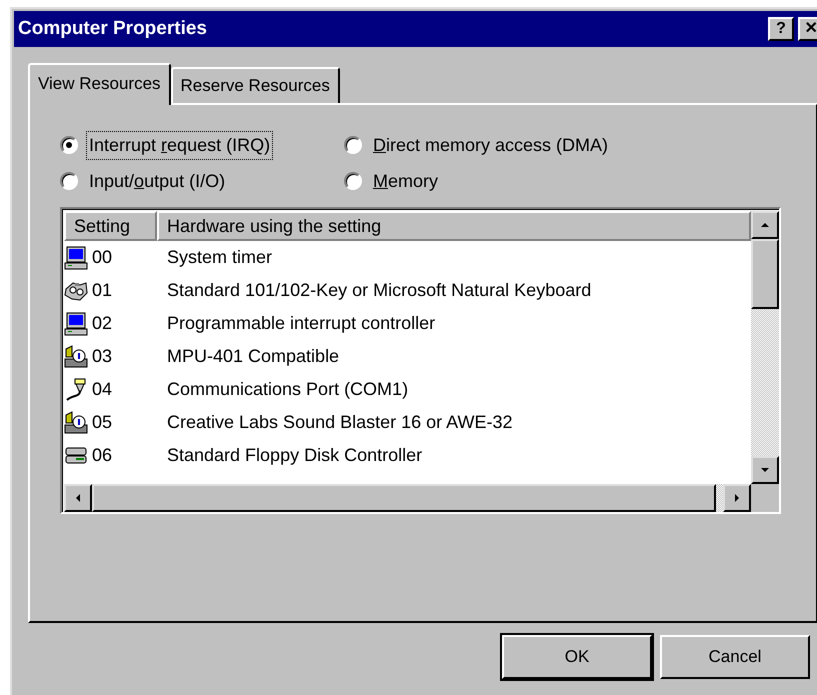  Describe the element at coordinates (491, 145) in the screenshot. I see `radio-label: Direct memory access (DMA)` at that location.